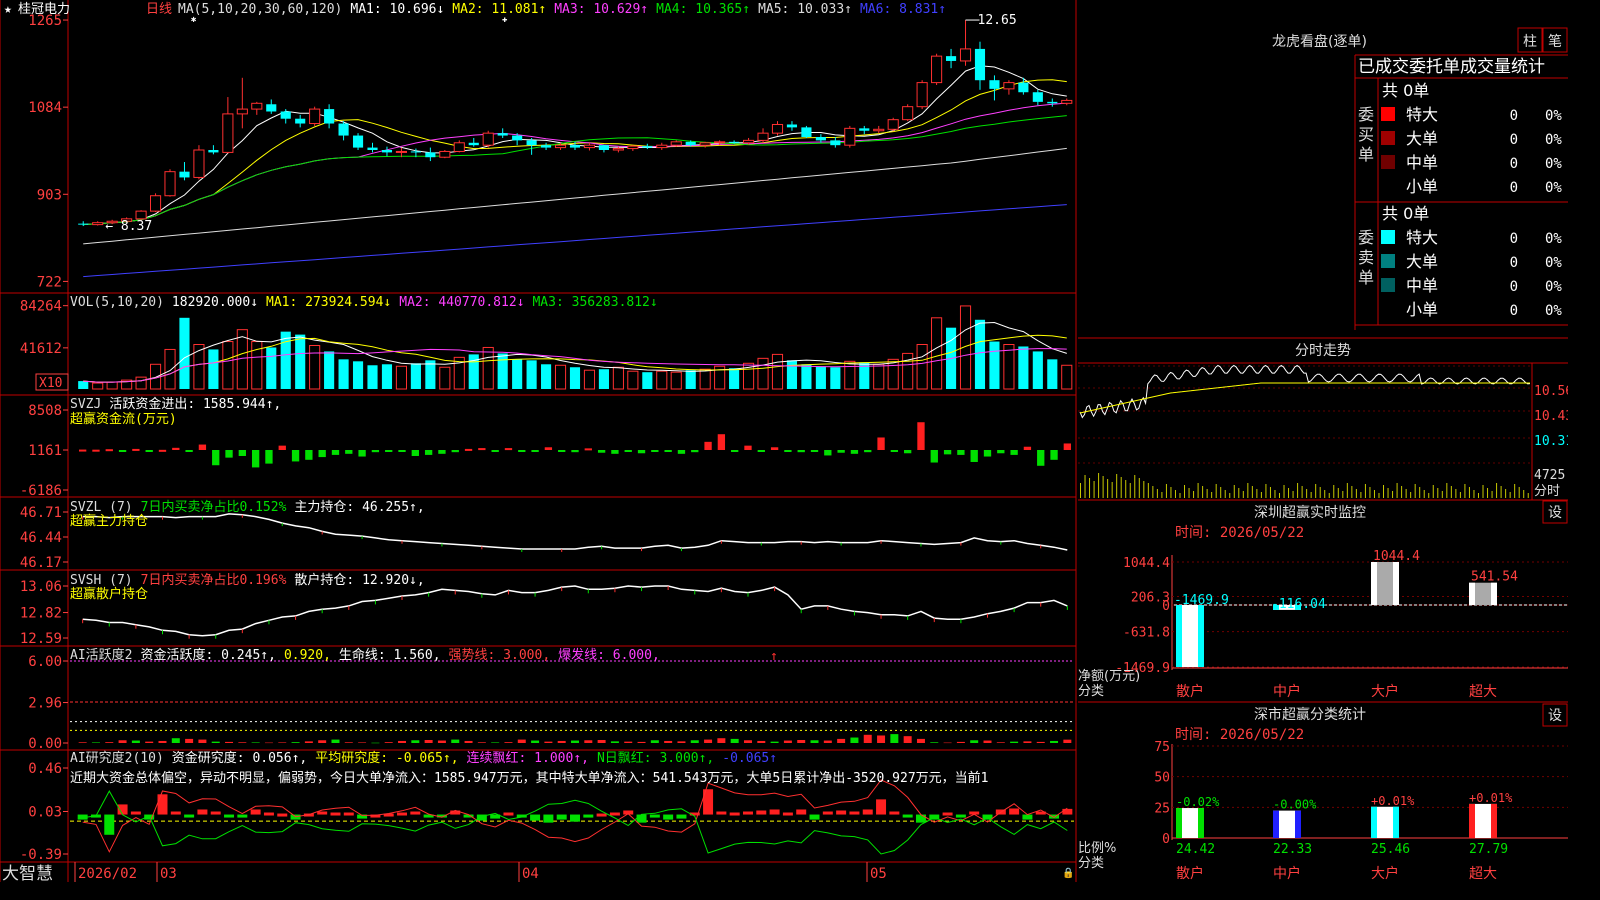  What do you see at coordinates (1287, 873) in the screenshot?
I see `classify-category: 中户` at bounding box center [1287, 873].